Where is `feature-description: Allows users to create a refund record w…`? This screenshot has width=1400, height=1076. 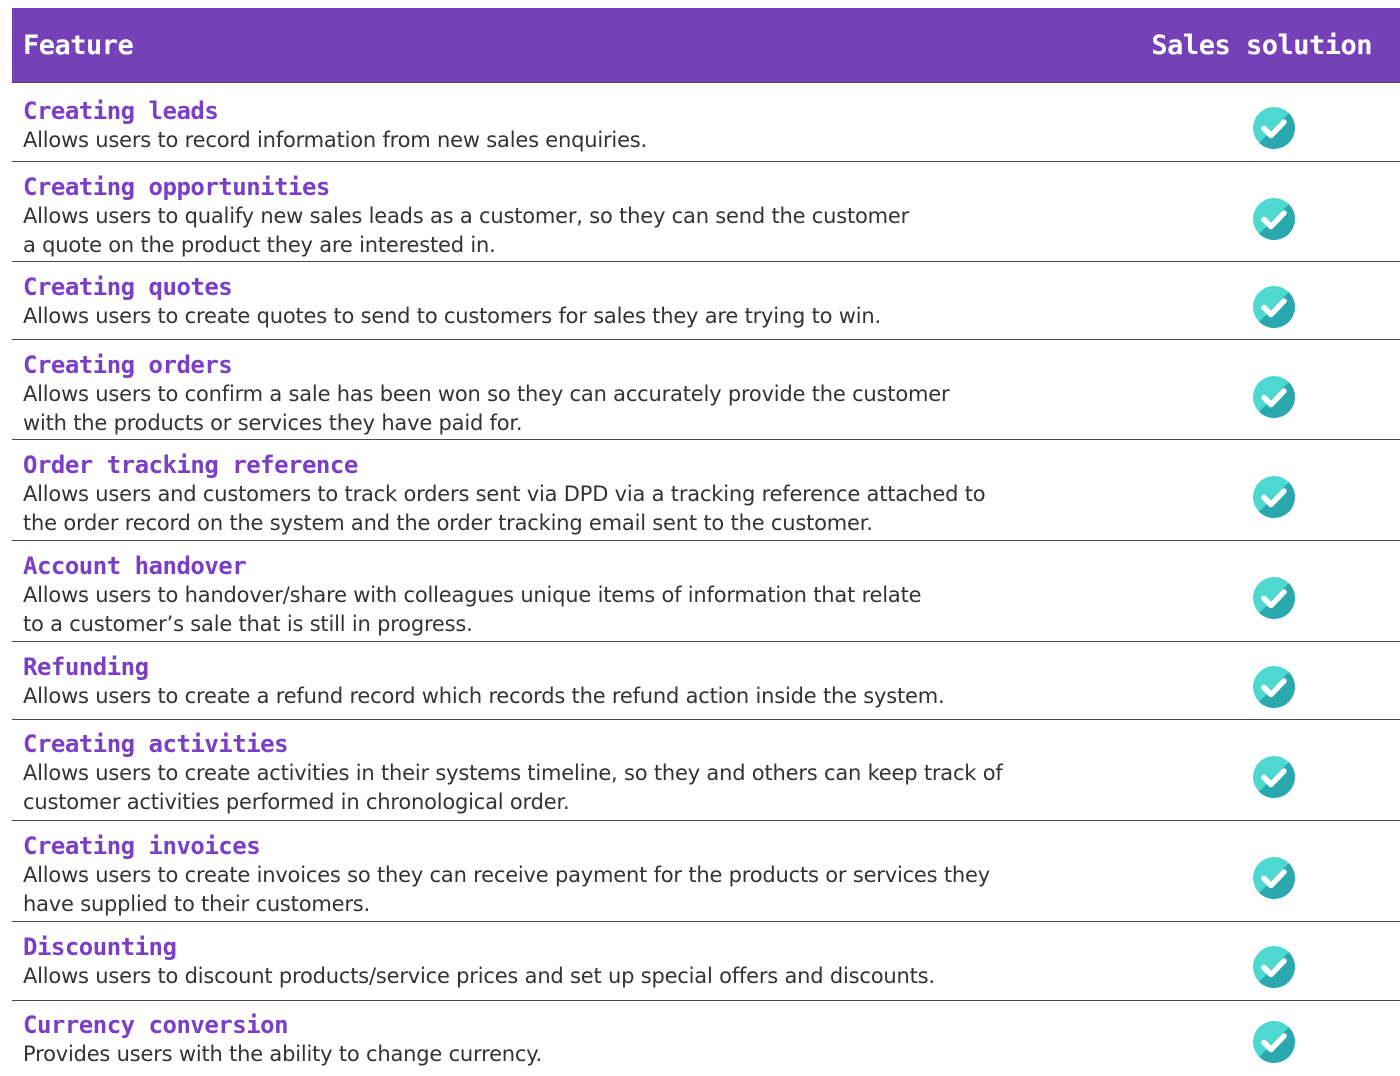
feature-description: Allows users to create a refund record w… is located at coordinates (484, 696).